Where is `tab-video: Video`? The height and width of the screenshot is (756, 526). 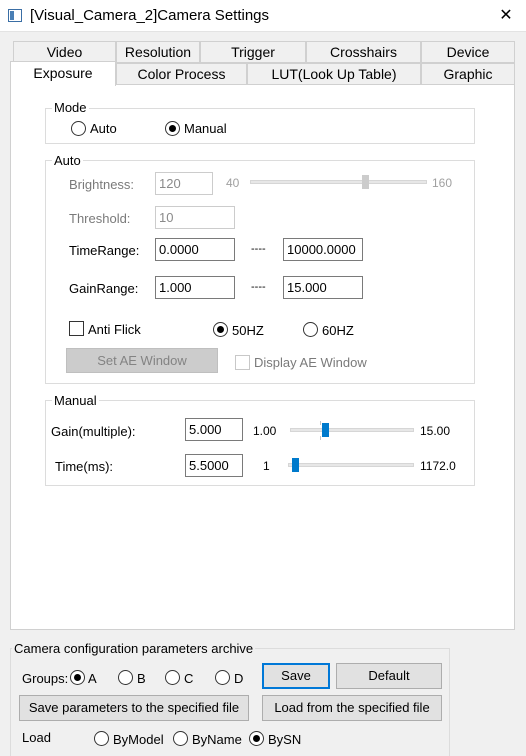 tab-video: Video is located at coordinates (64, 52).